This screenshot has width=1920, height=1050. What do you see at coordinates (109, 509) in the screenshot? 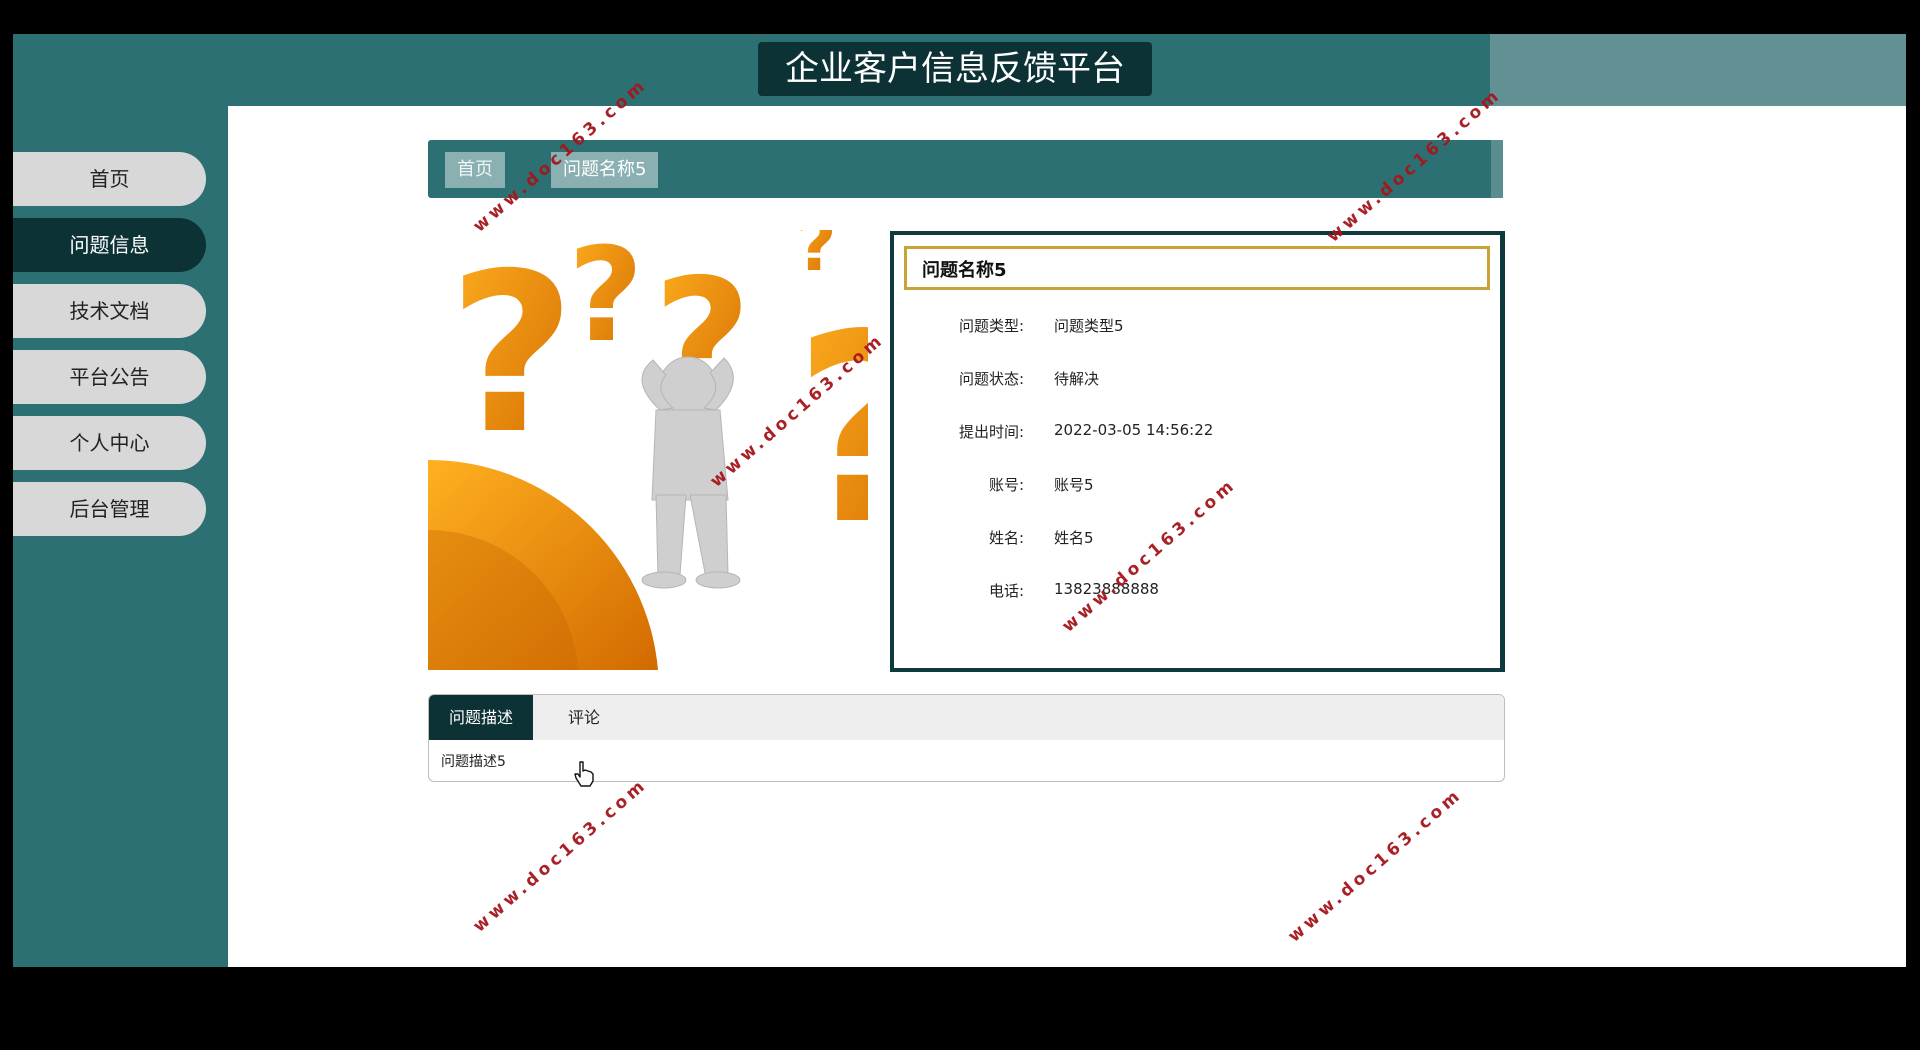
I see `sidebar-item-admin: 后台管理` at bounding box center [109, 509].